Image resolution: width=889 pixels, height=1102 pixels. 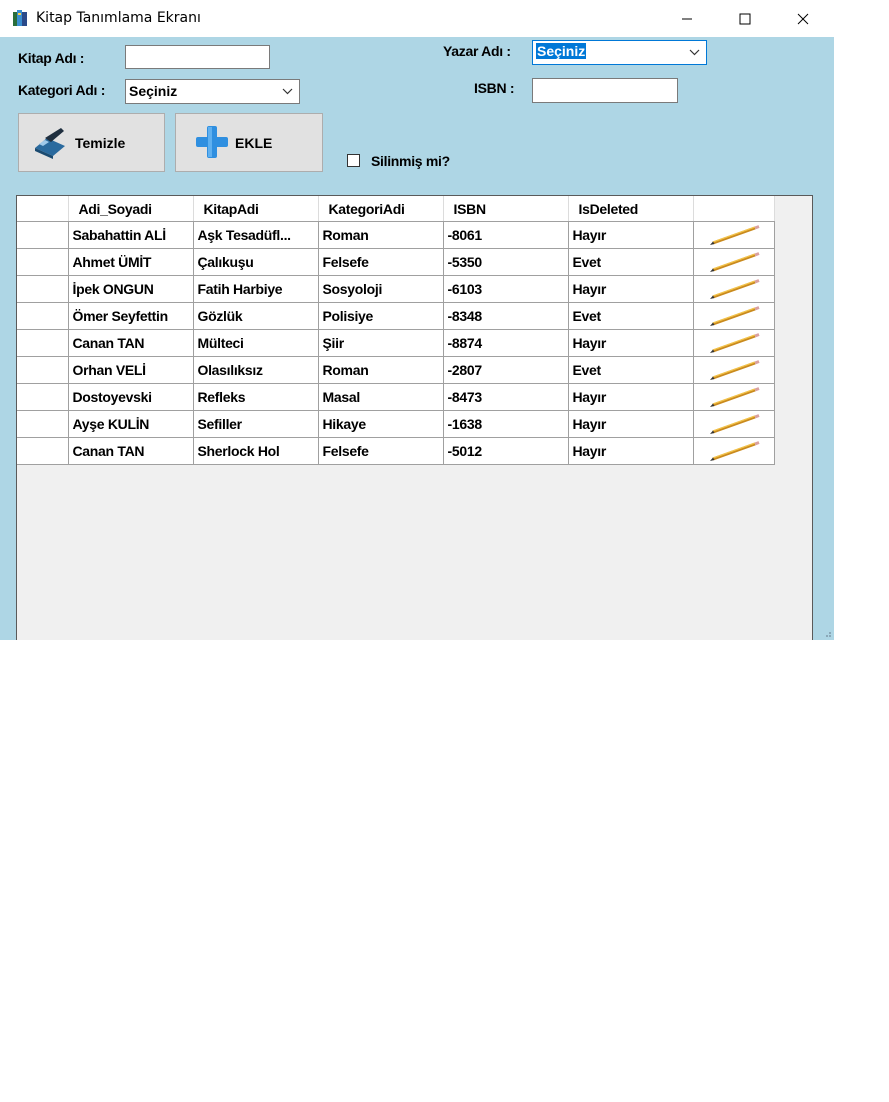 I want to click on kitap-adi-input, so click(x=197, y=57).